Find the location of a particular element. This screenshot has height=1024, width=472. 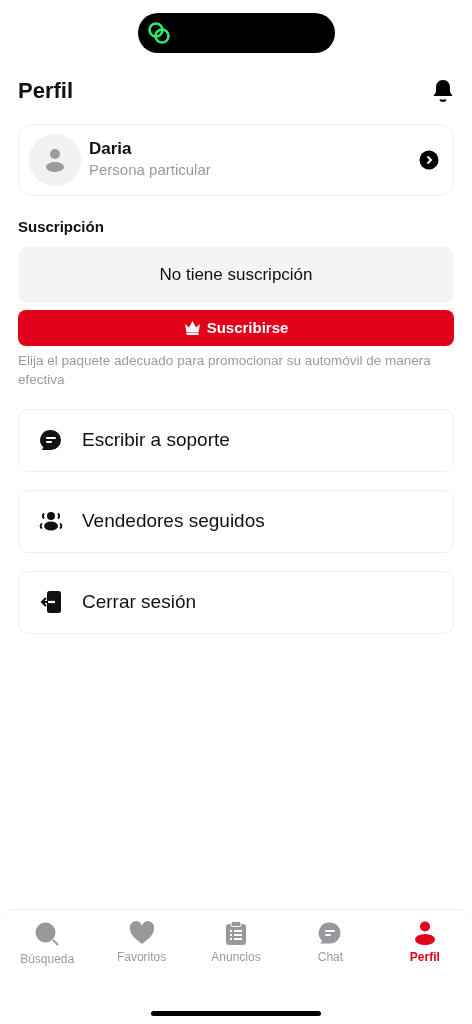

search-icon is located at coordinates (47, 934).